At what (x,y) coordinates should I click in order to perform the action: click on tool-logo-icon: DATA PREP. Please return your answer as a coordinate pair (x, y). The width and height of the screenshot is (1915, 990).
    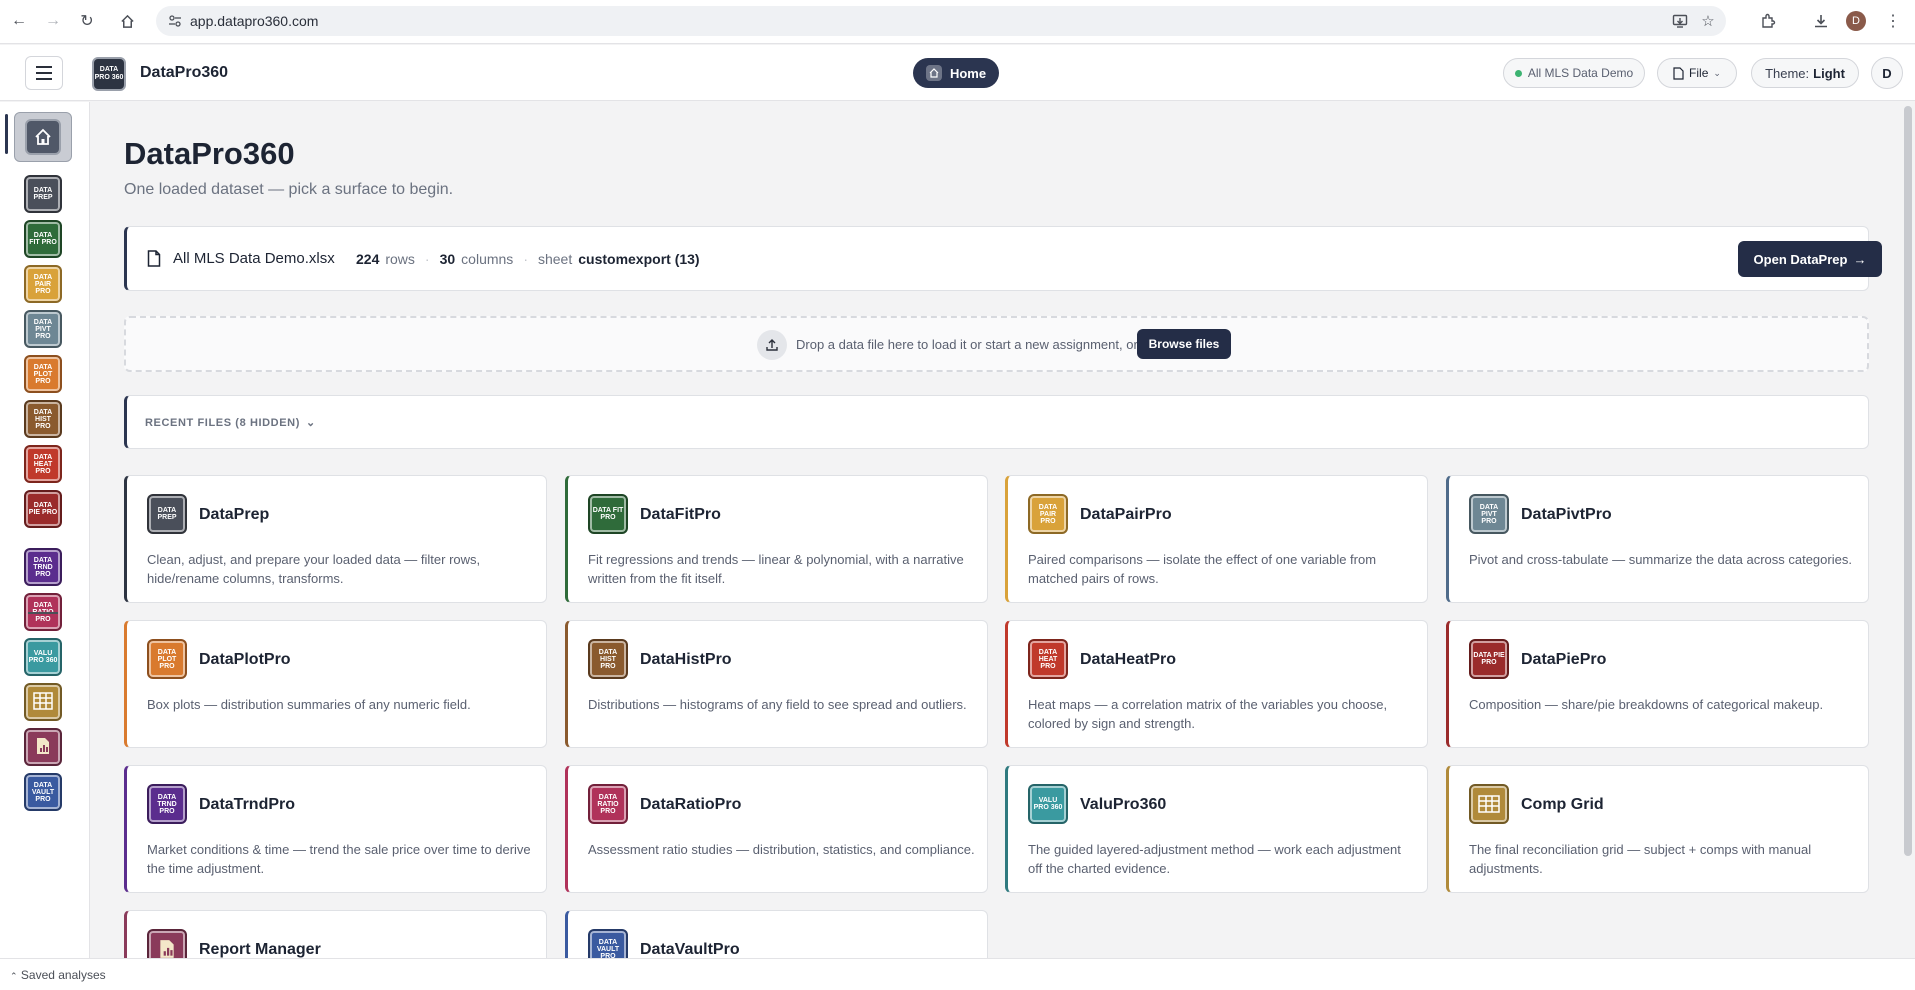
    Looking at the image, I should click on (167, 514).